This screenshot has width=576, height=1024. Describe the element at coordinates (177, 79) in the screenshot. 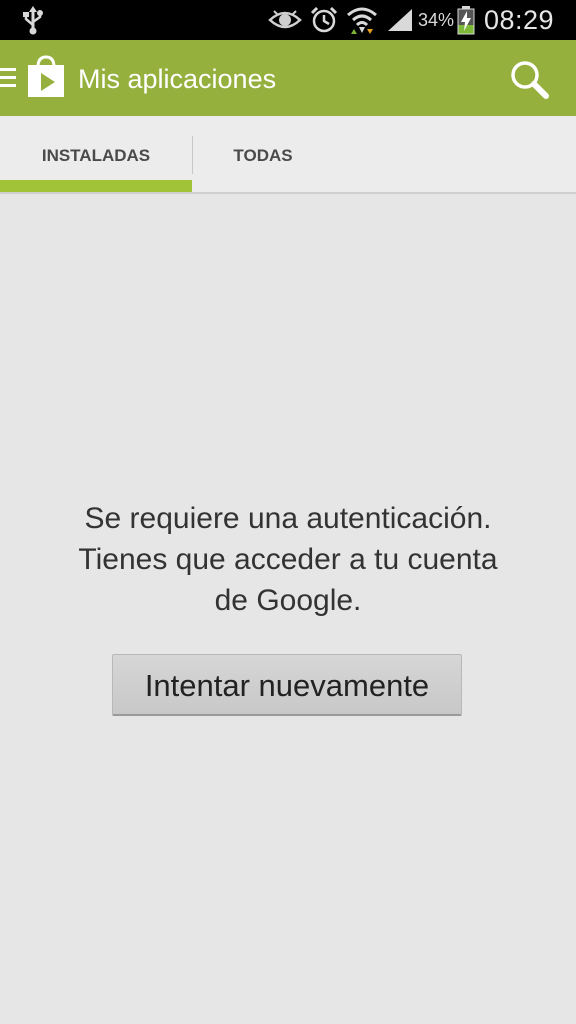

I see `page-title: Mis aplicaciones` at that location.